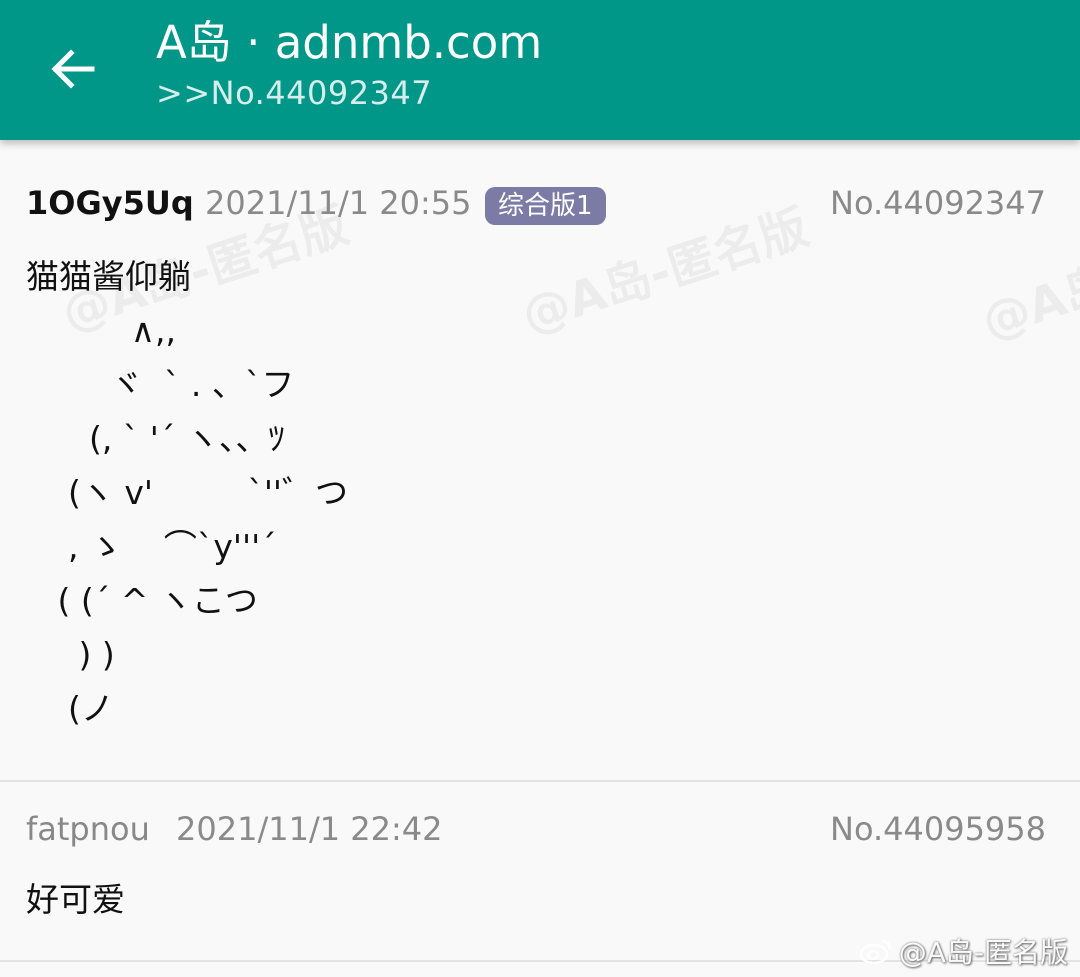 Image resolution: width=1080 pixels, height=977 pixels. What do you see at coordinates (309, 829) in the screenshot?
I see `post-time: 2021/11/1 22:42` at bounding box center [309, 829].